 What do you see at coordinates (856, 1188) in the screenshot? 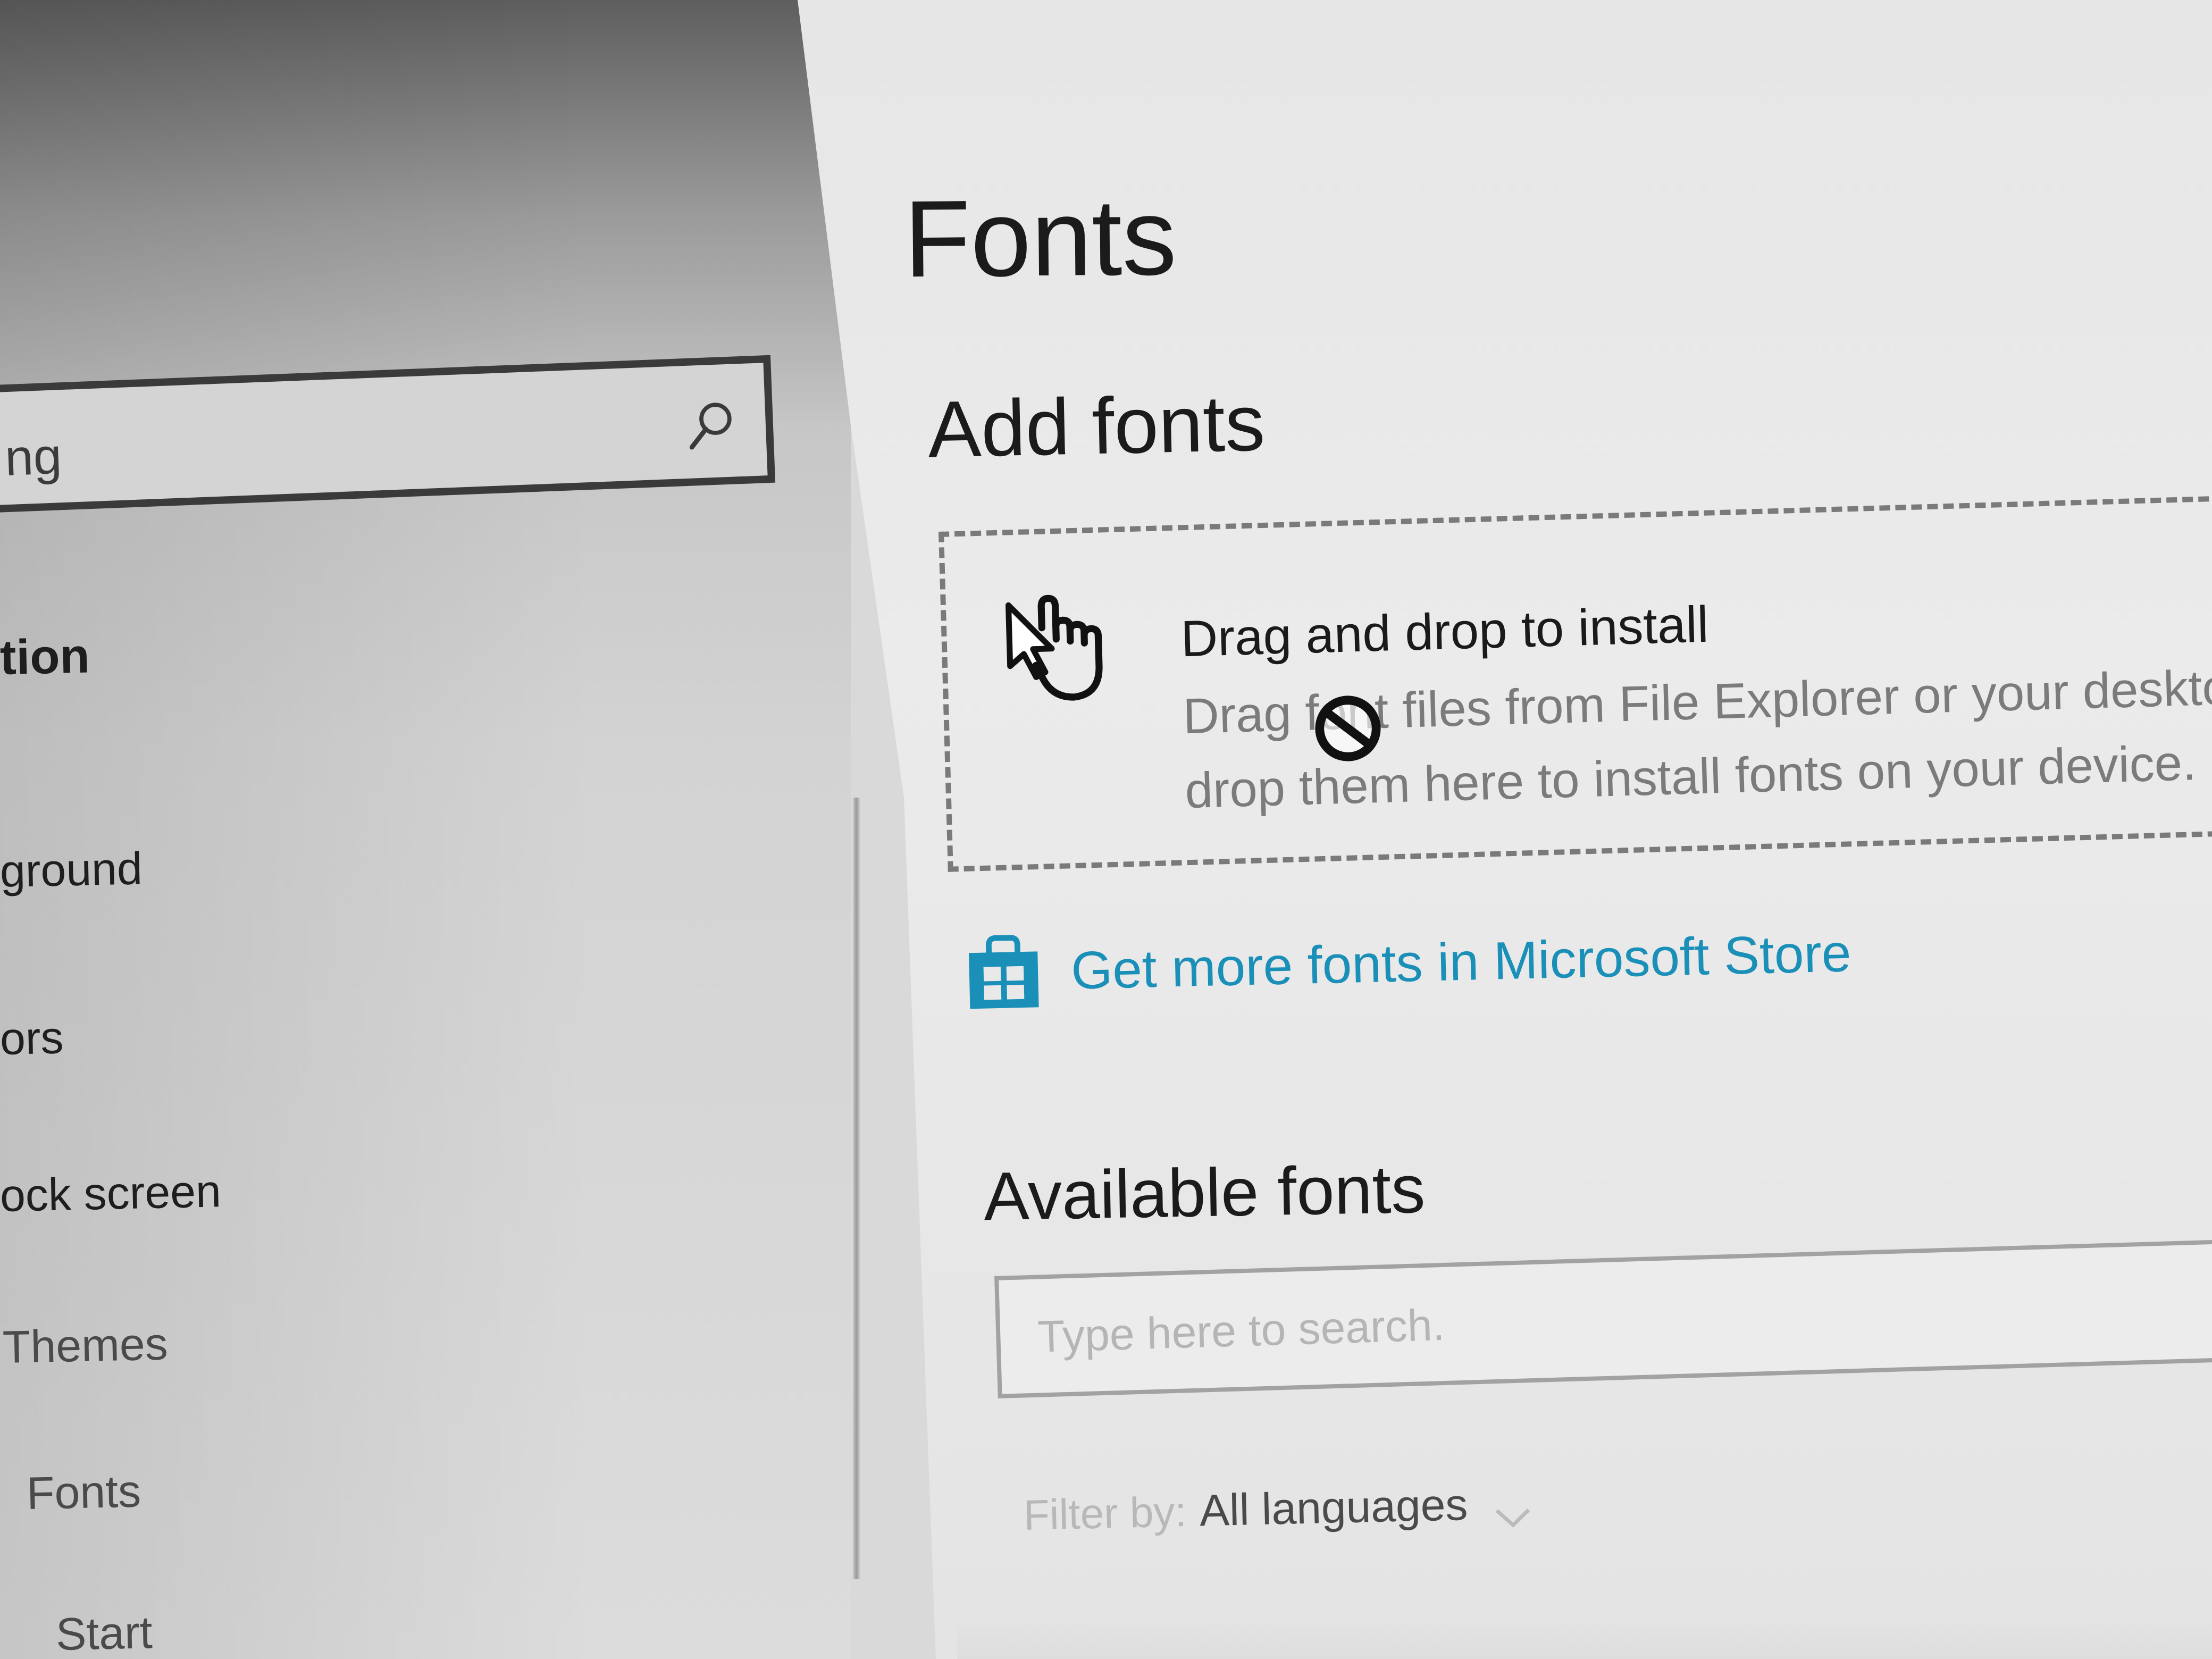
I see `pane-divider` at bounding box center [856, 1188].